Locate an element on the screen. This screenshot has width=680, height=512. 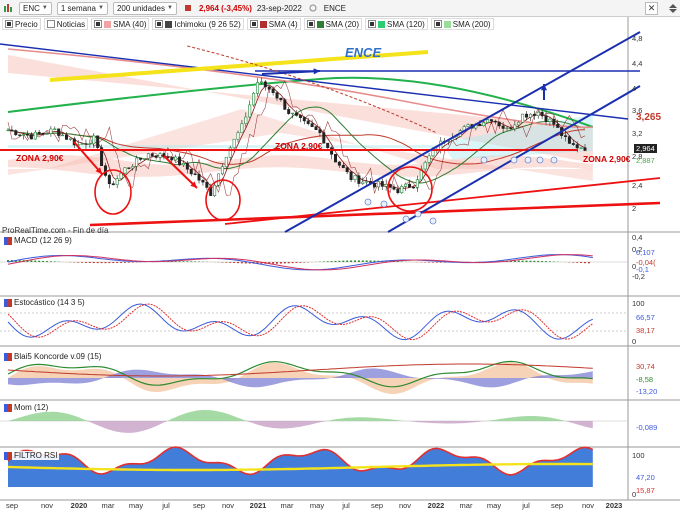
panel-title-rsi: FILTRO RSI is located at coordinates (31, 455).